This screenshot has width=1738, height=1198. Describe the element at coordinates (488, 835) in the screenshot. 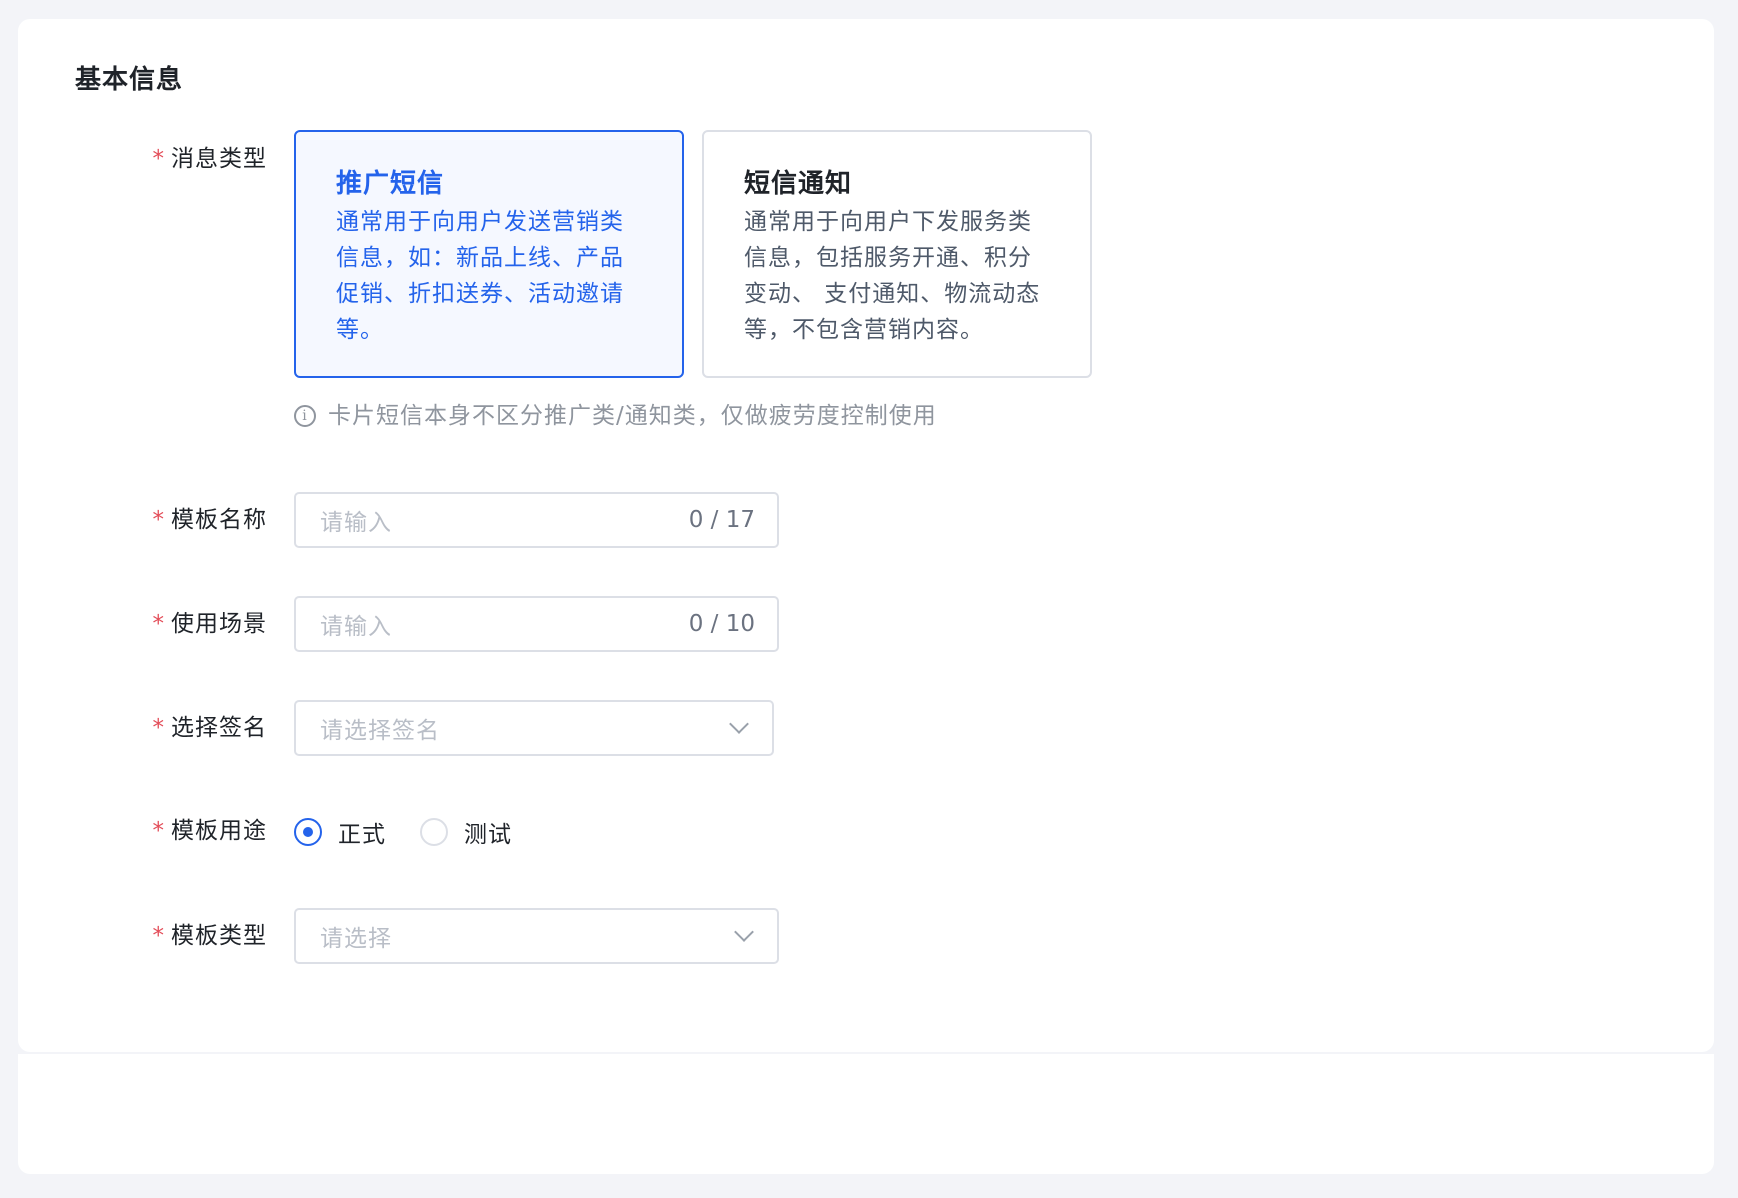

I see `radio-label: 测试` at that location.